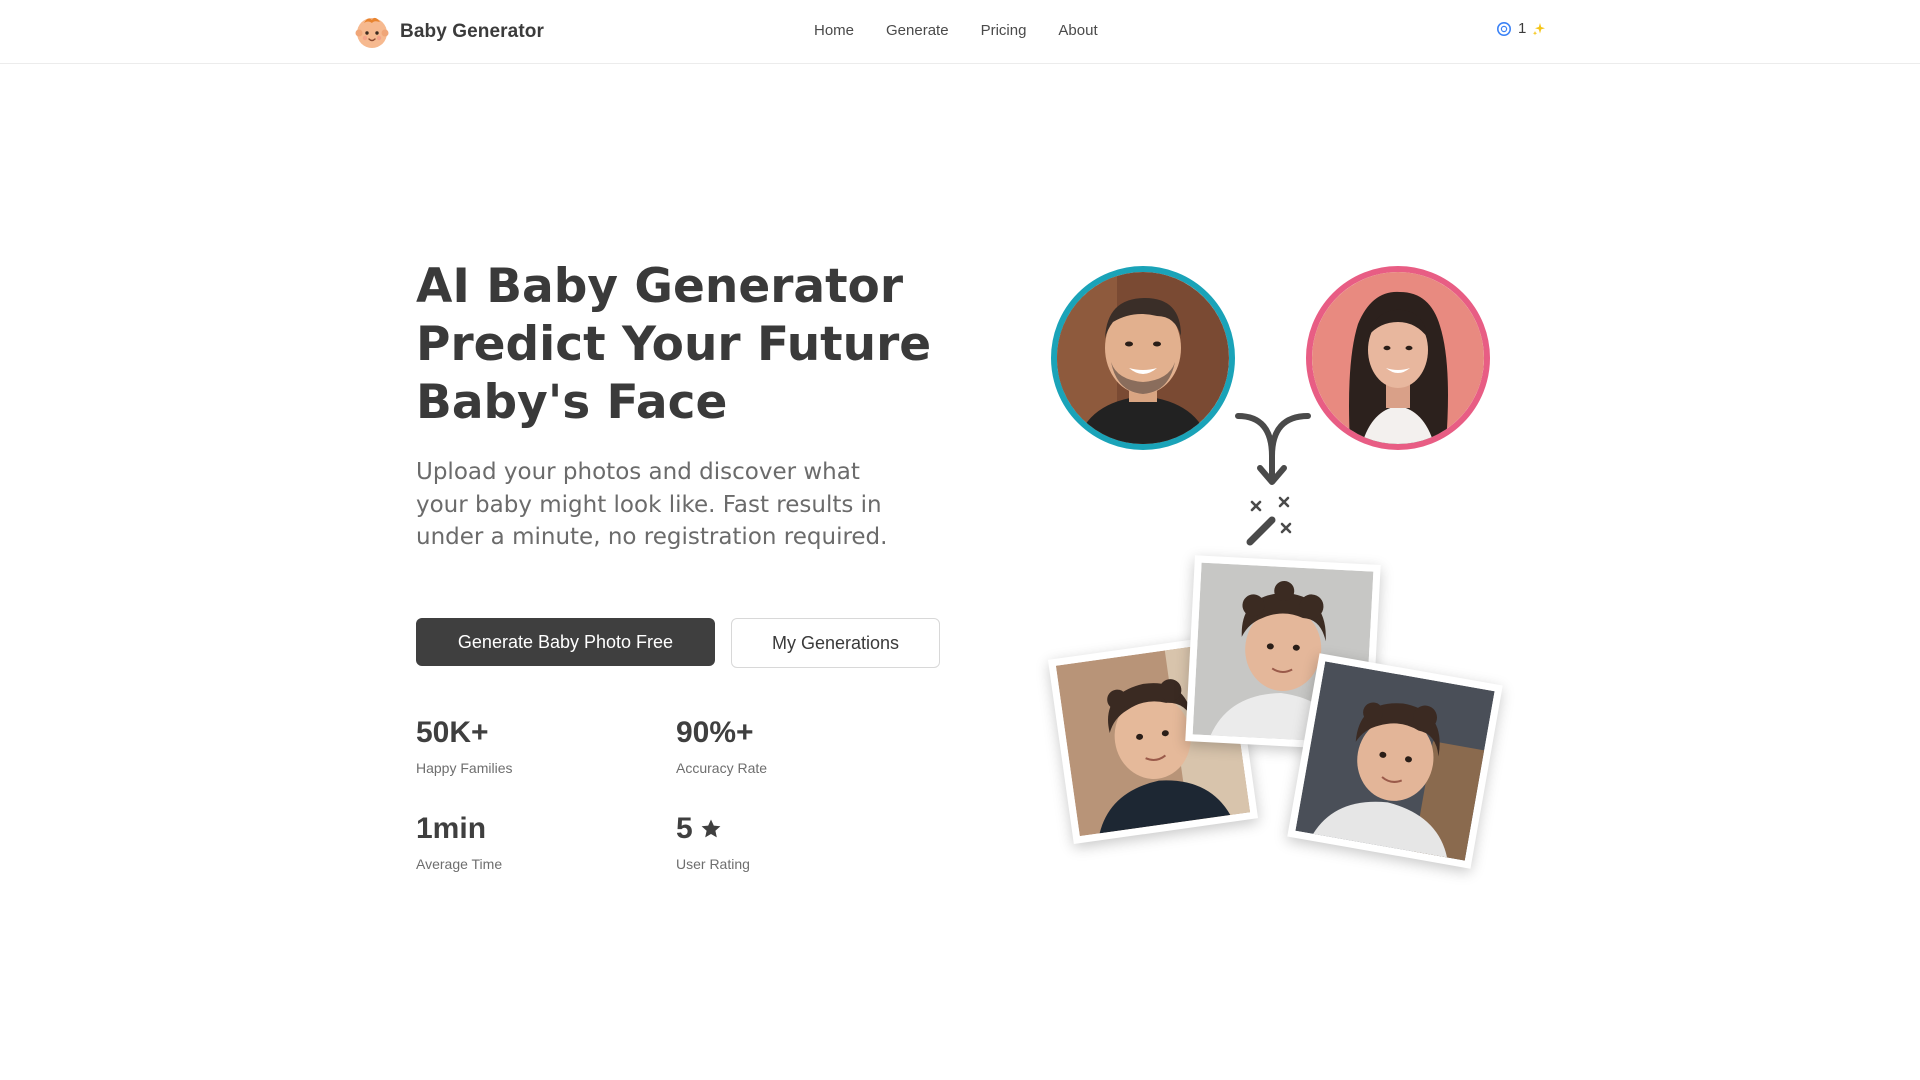  I want to click on credits-indicator: 1, so click(1521, 28).